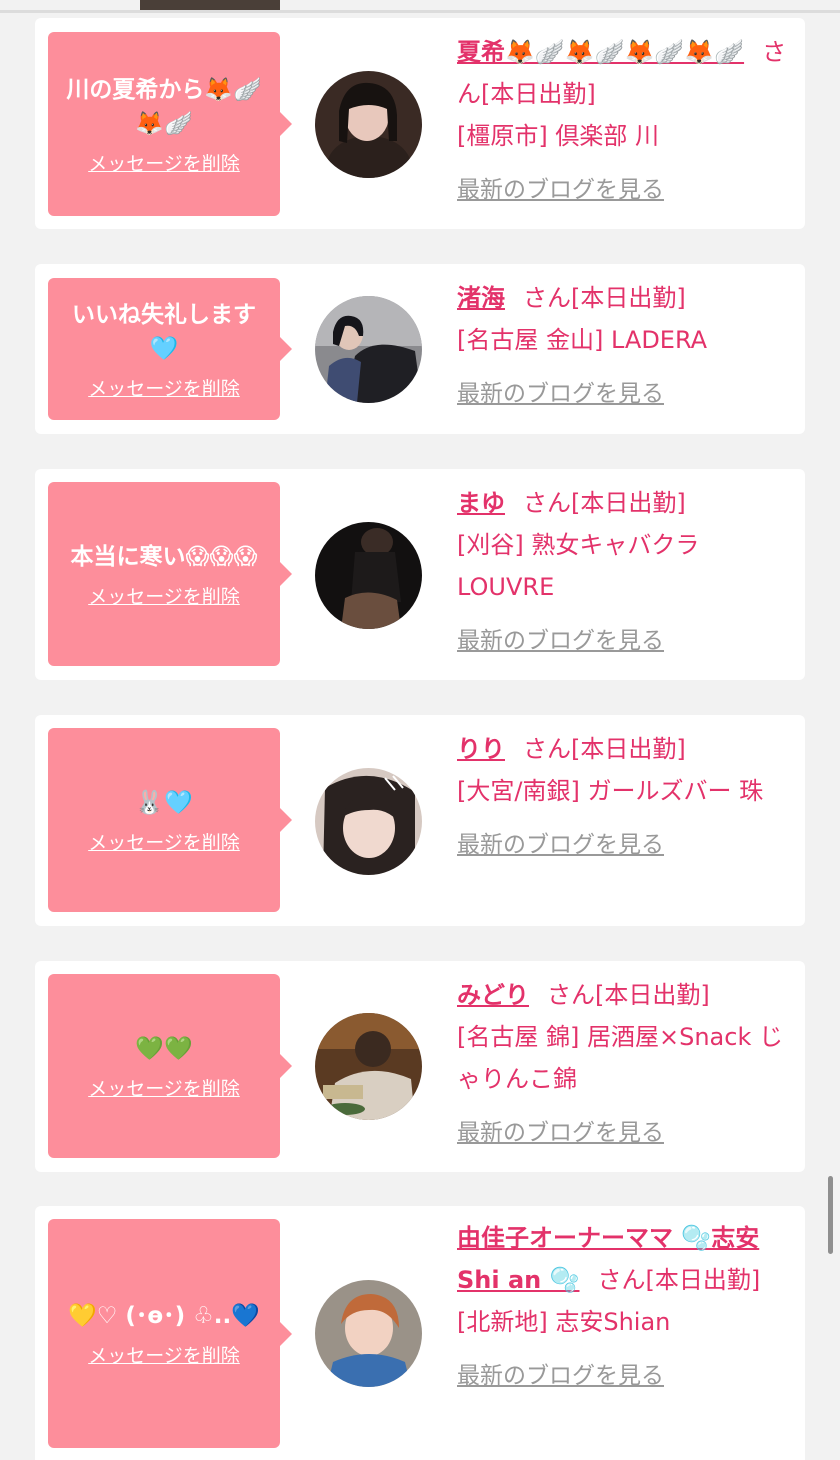 The height and width of the screenshot is (1460, 840). I want to click on shop-name: [名古屋 錦] 居酒屋×Snack じゃりんこ錦, so click(620, 1058).